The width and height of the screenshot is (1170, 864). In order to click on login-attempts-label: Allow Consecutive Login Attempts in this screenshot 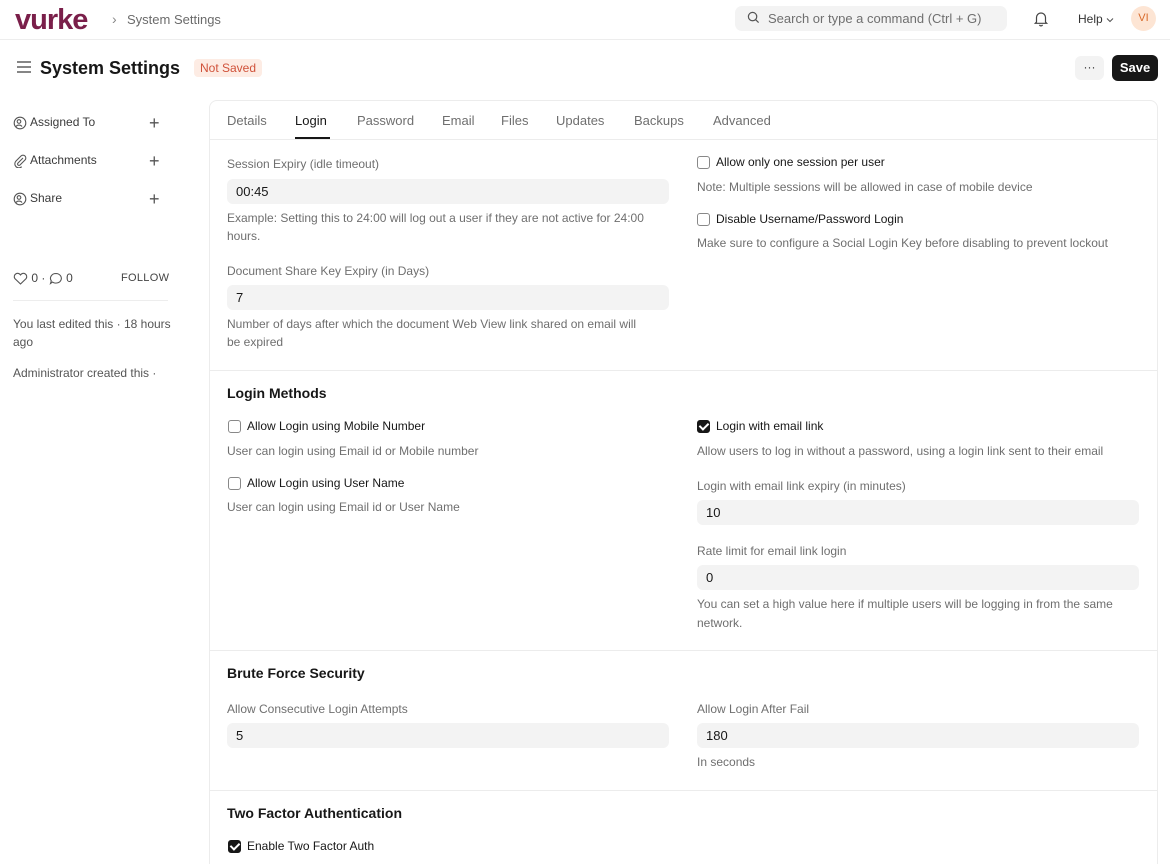, I will do `click(317, 709)`.